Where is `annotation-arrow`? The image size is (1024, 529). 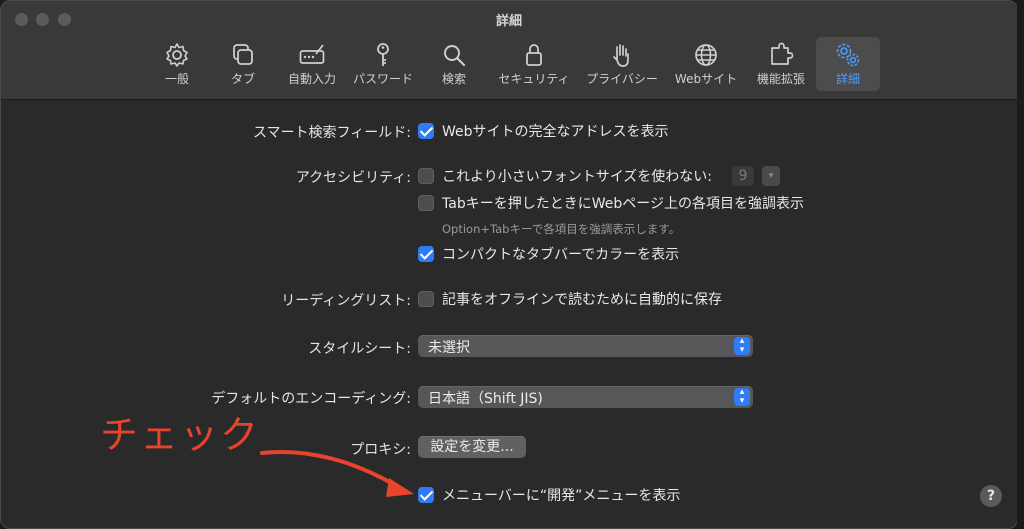
annotation-arrow is located at coordinates (337, 473).